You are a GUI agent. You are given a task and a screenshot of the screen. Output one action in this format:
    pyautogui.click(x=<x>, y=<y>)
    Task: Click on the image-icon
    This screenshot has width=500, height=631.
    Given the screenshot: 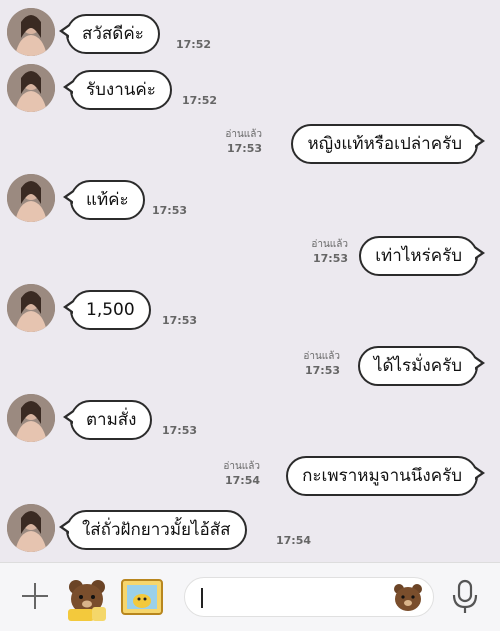 What is the action you would take?
    pyautogui.click(x=142, y=597)
    